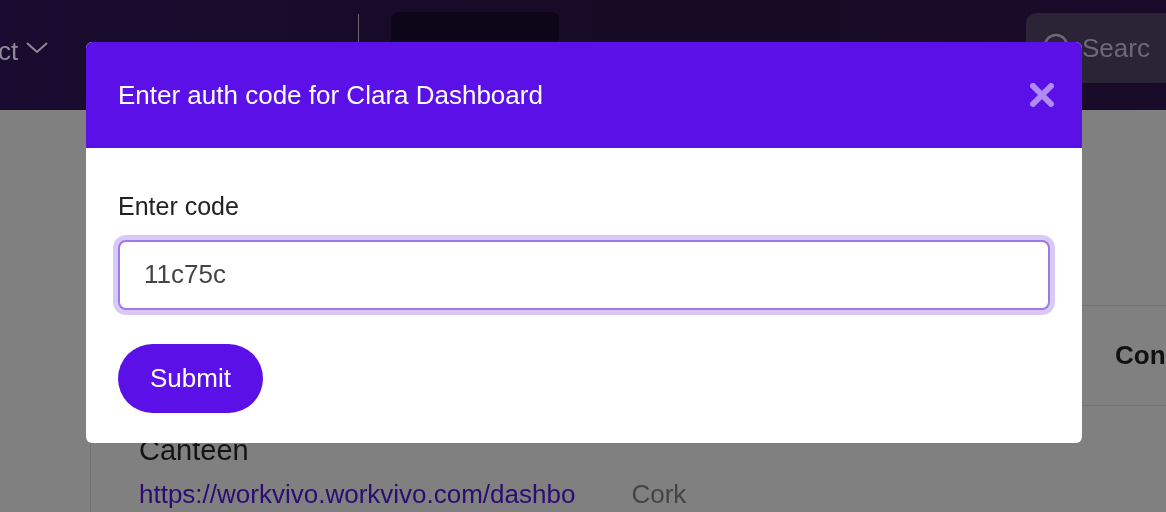 The height and width of the screenshot is (512, 1166). What do you see at coordinates (190, 378) in the screenshot?
I see `submit-button: Submit` at bounding box center [190, 378].